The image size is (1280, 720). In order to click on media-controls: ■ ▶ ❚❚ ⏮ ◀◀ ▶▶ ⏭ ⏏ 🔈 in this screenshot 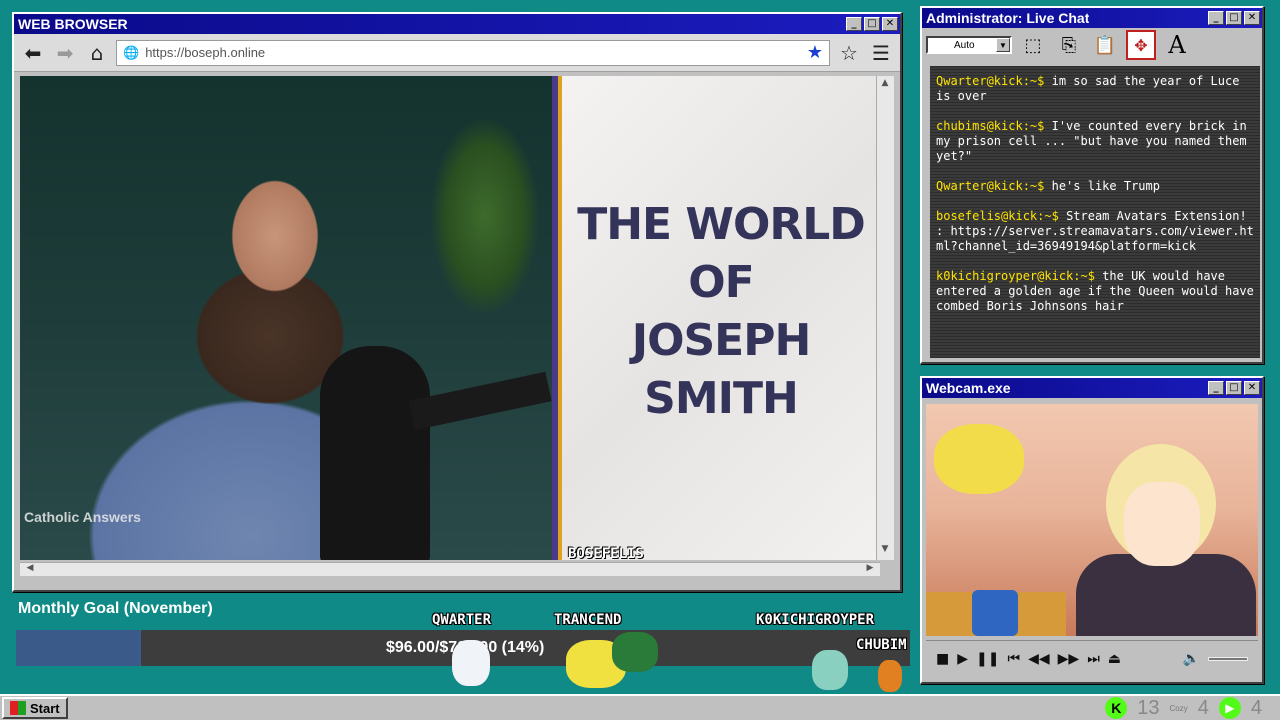, I will do `click(1092, 658)`.